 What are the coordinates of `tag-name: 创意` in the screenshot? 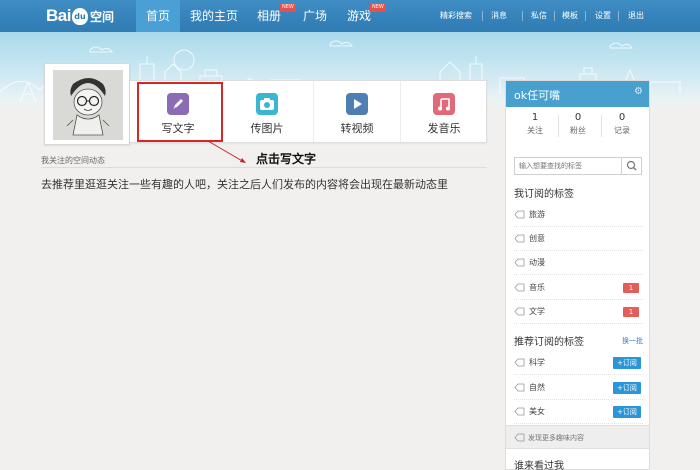 It's located at (537, 238).